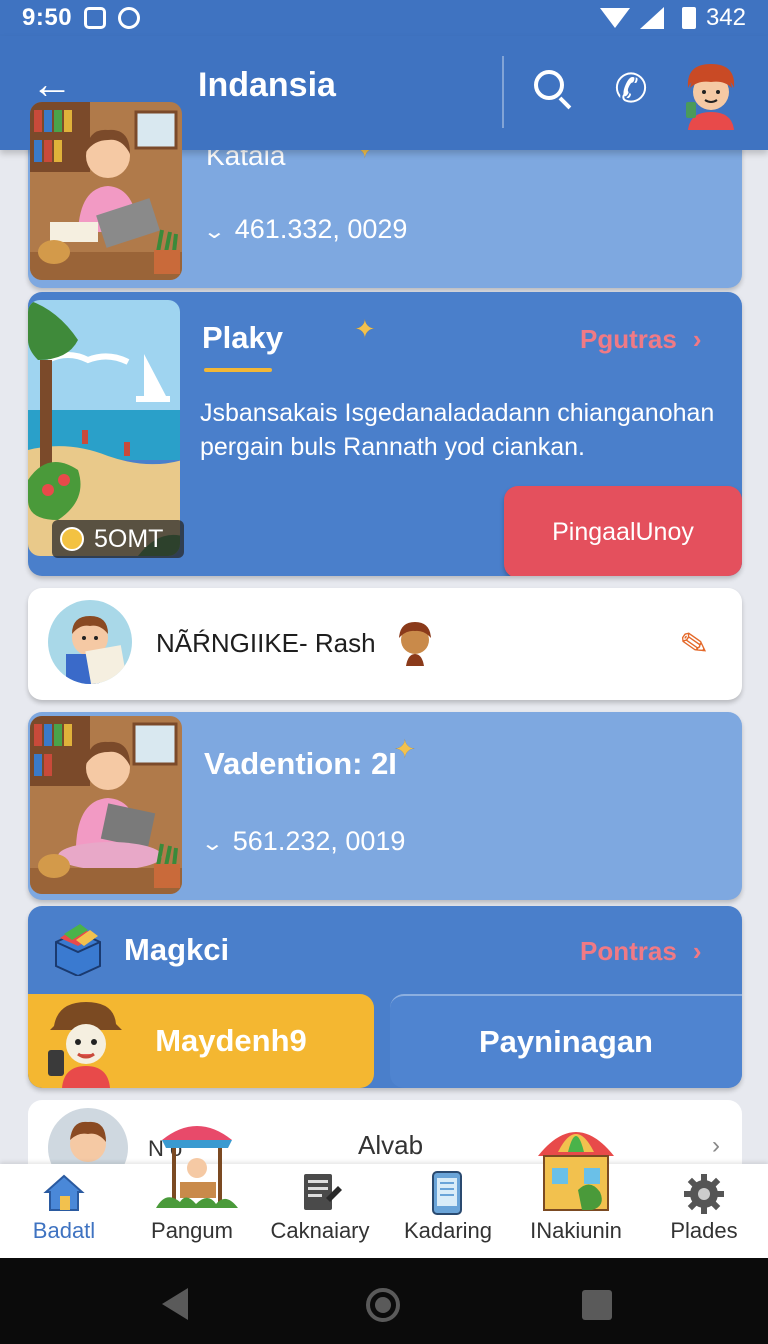 The height and width of the screenshot is (1344, 768). I want to click on signal-icon, so click(651, 18).